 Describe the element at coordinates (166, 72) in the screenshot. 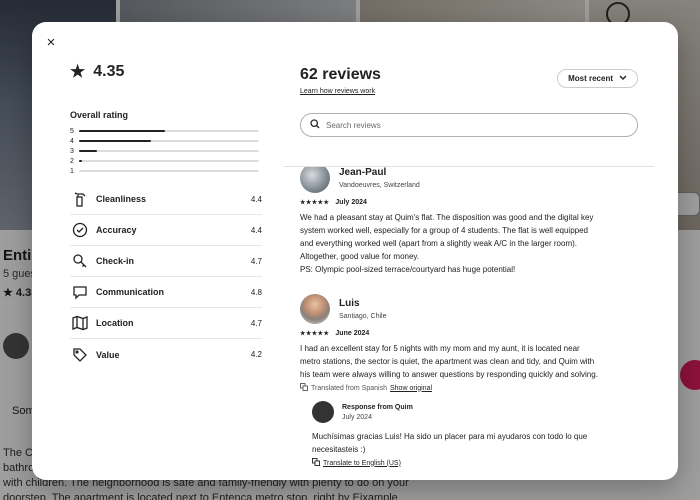

I see `overall-score: ★ 4.35` at that location.